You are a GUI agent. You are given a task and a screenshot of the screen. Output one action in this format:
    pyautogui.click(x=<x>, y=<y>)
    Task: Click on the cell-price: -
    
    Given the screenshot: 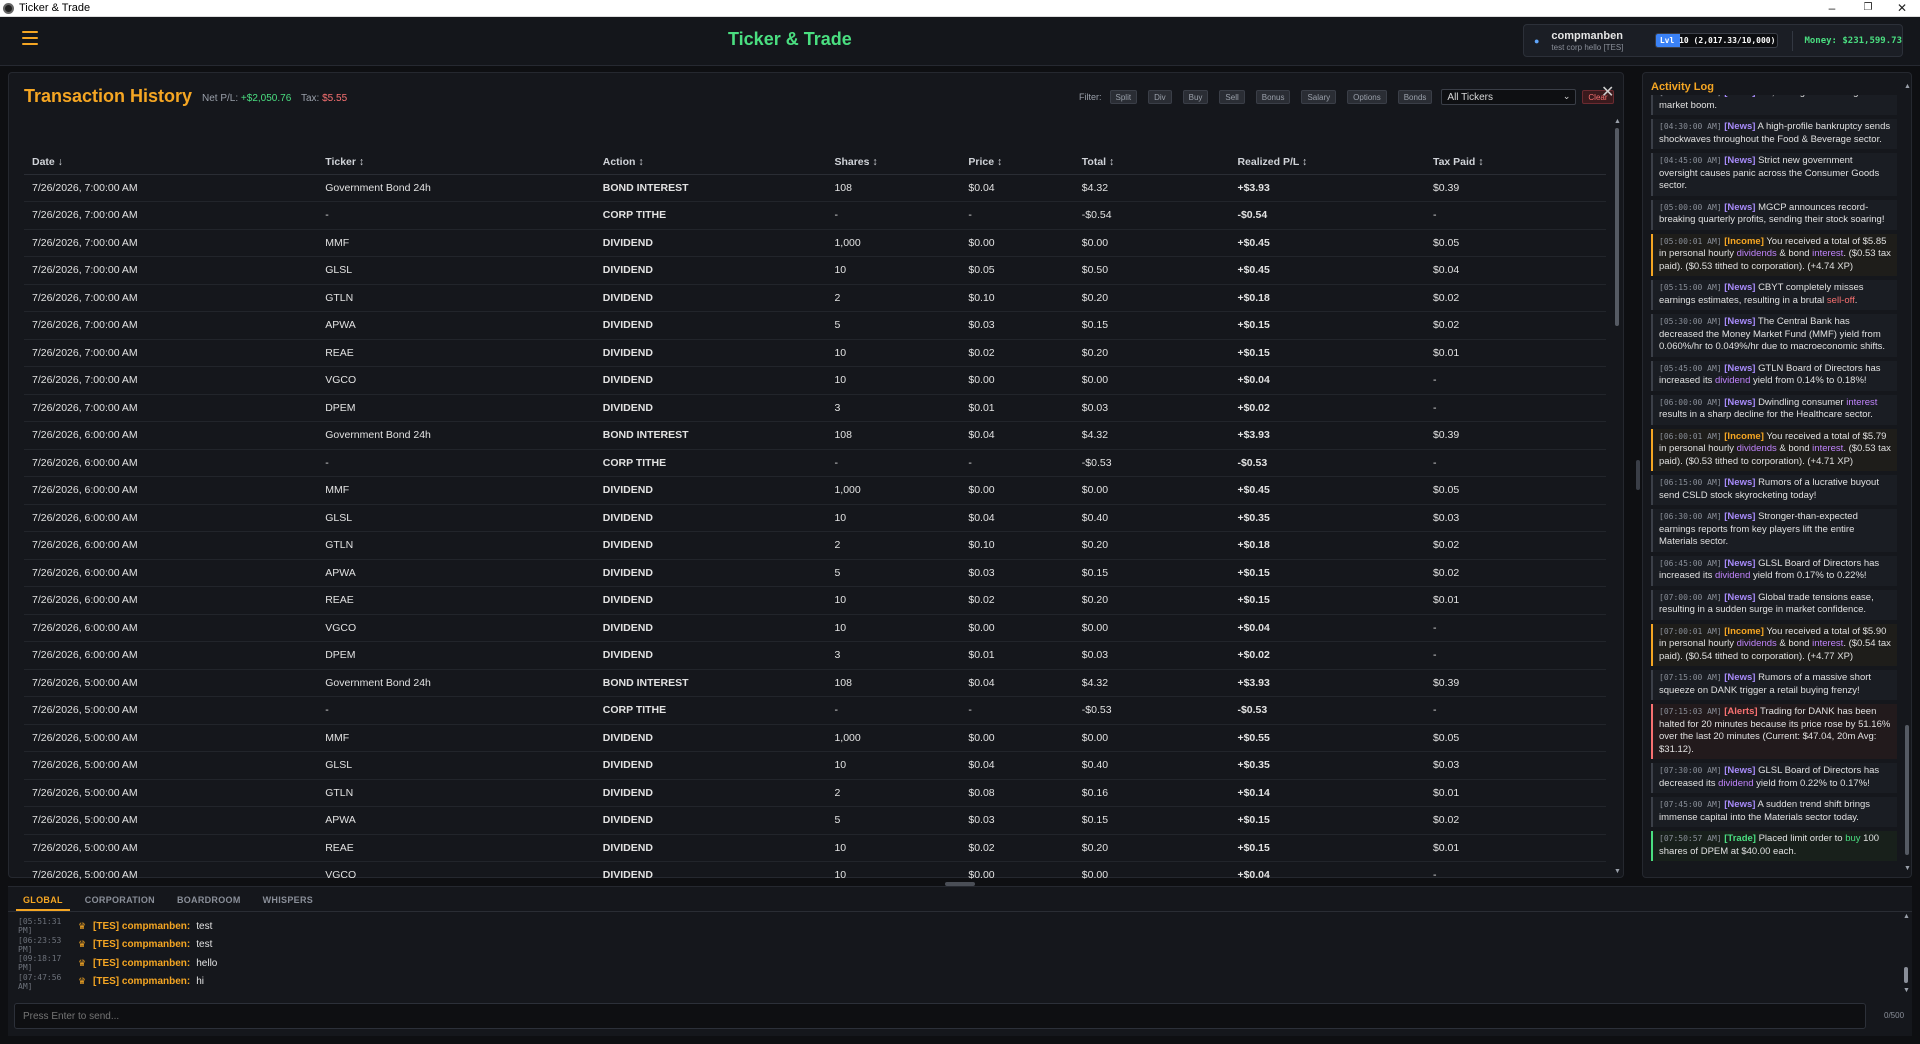 What is the action you would take?
    pyautogui.click(x=1017, y=215)
    